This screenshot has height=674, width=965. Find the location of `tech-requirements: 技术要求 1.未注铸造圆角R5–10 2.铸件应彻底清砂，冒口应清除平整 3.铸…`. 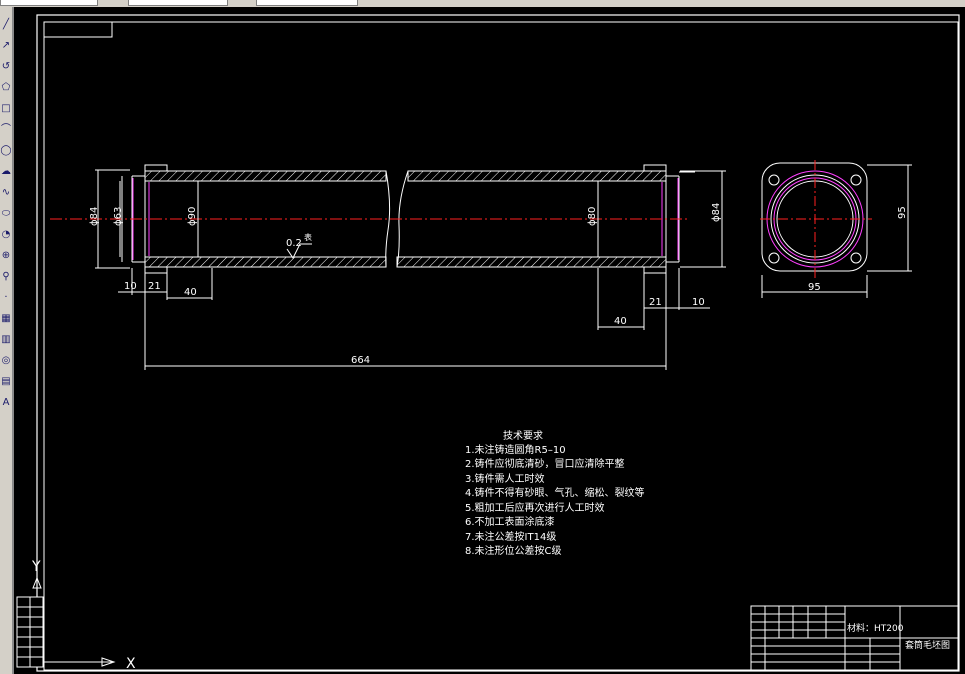

tech-requirements: 技术要求 1.未注铸造圆角R5–10 2.铸件应彻底清砂，冒口应清除平整 3.铸… is located at coordinates (555, 493).